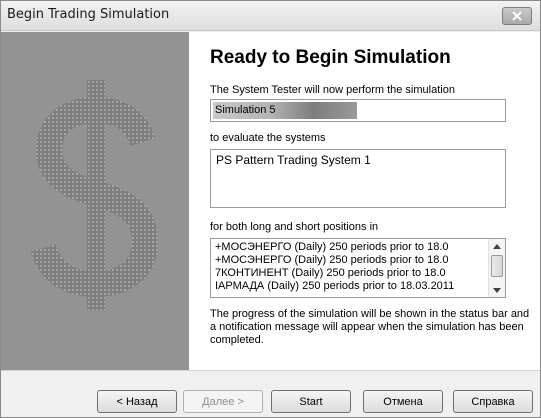 The width and height of the screenshot is (541, 418). What do you see at coordinates (403, 401) in the screenshot?
I see `cancel-button: Отмена` at bounding box center [403, 401].